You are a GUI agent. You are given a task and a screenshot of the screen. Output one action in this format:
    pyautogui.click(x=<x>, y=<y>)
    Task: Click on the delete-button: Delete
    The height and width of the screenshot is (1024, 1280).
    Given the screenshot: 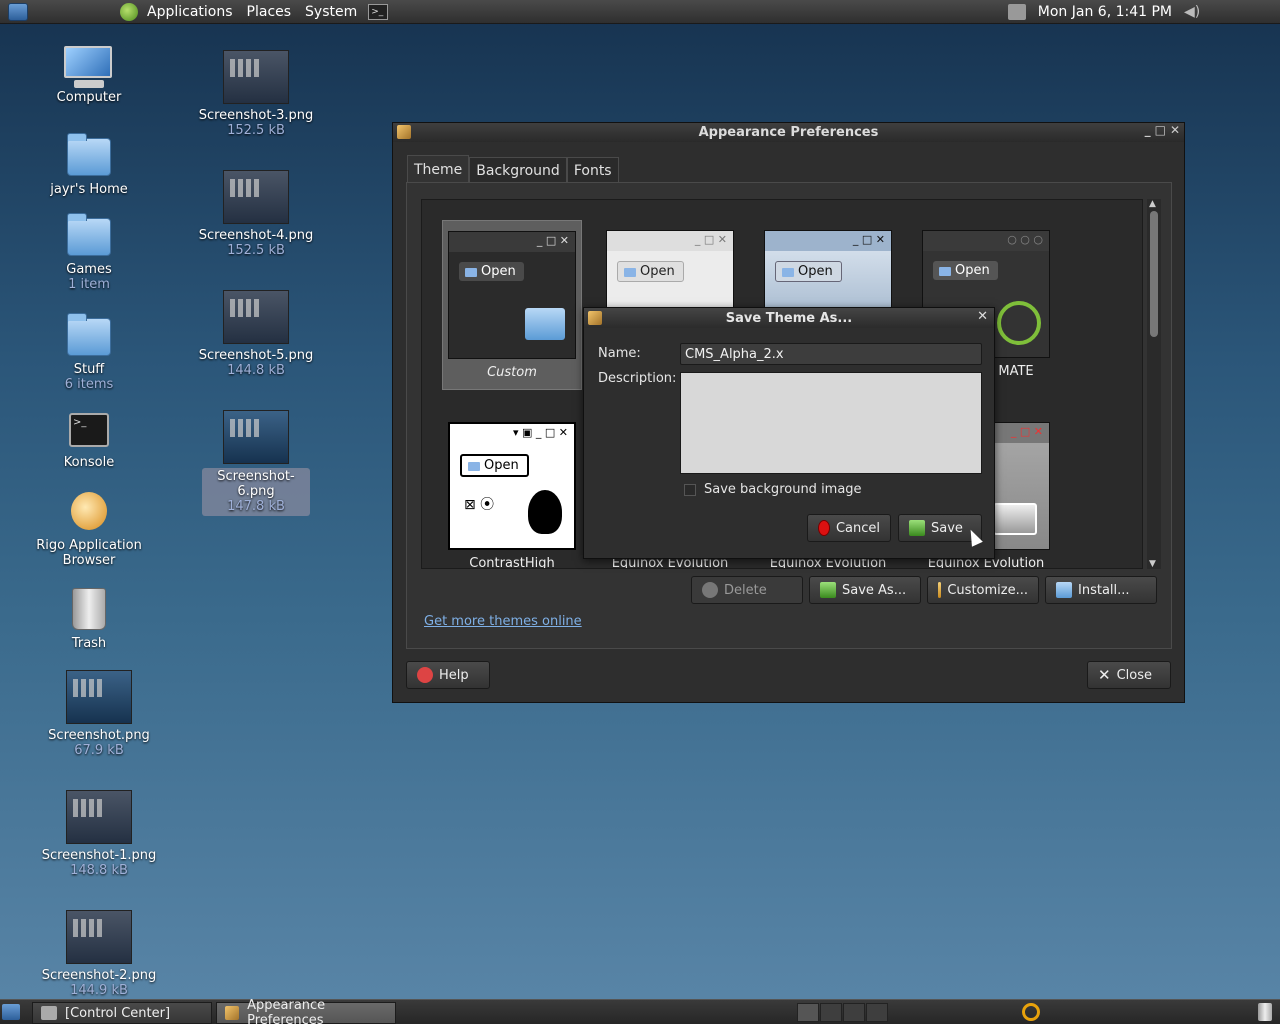 What is the action you would take?
    pyautogui.click(x=747, y=590)
    